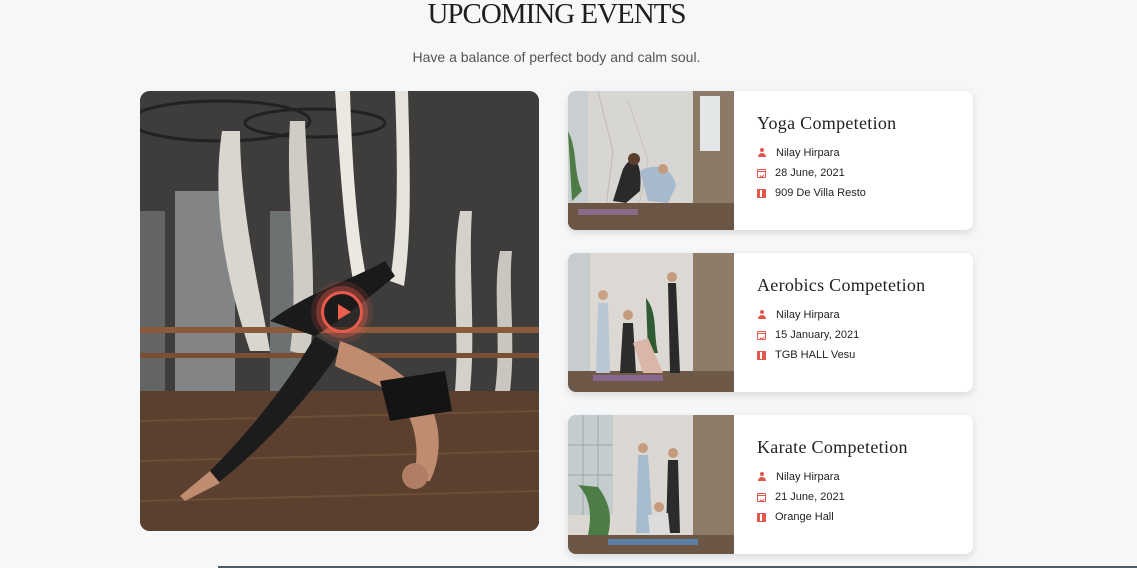  I want to click on date-text: 28 June, 2021, so click(810, 173).